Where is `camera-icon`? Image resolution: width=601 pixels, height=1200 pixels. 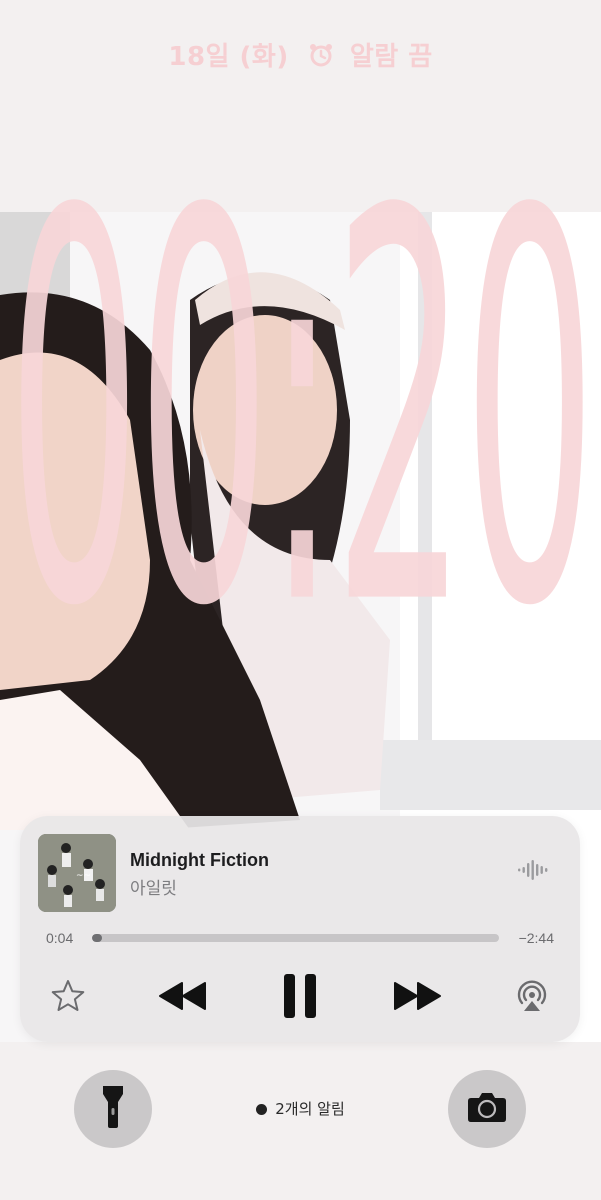 camera-icon is located at coordinates (487, 1109).